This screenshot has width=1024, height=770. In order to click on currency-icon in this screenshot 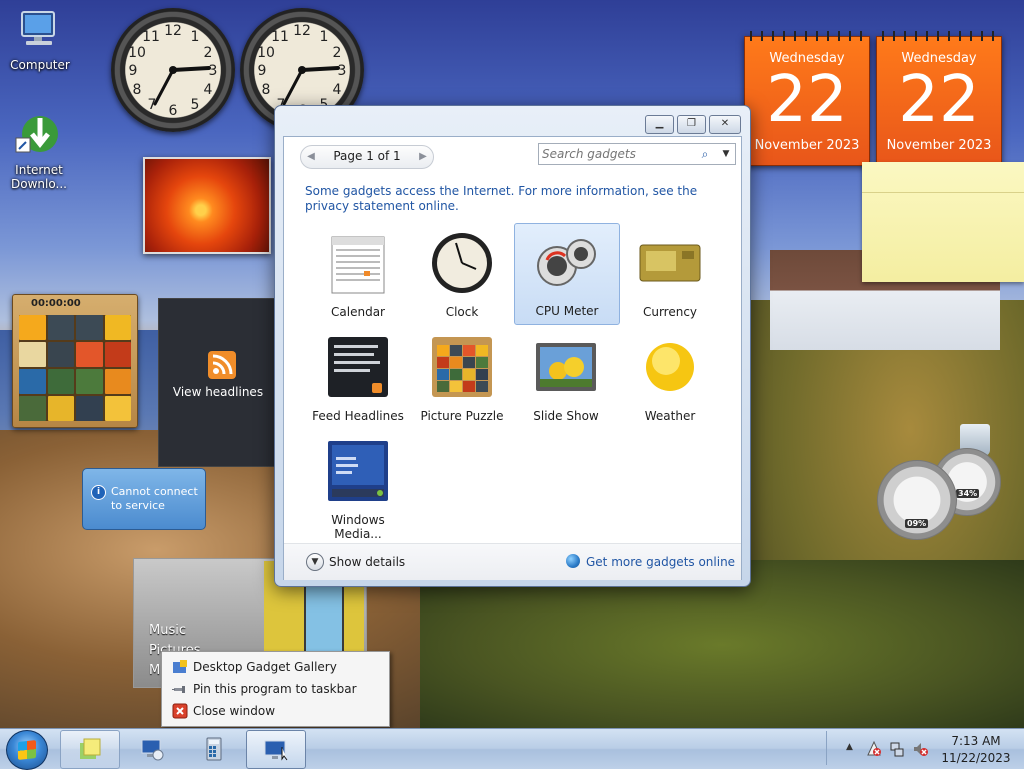, I will do `click(670, 263)`.